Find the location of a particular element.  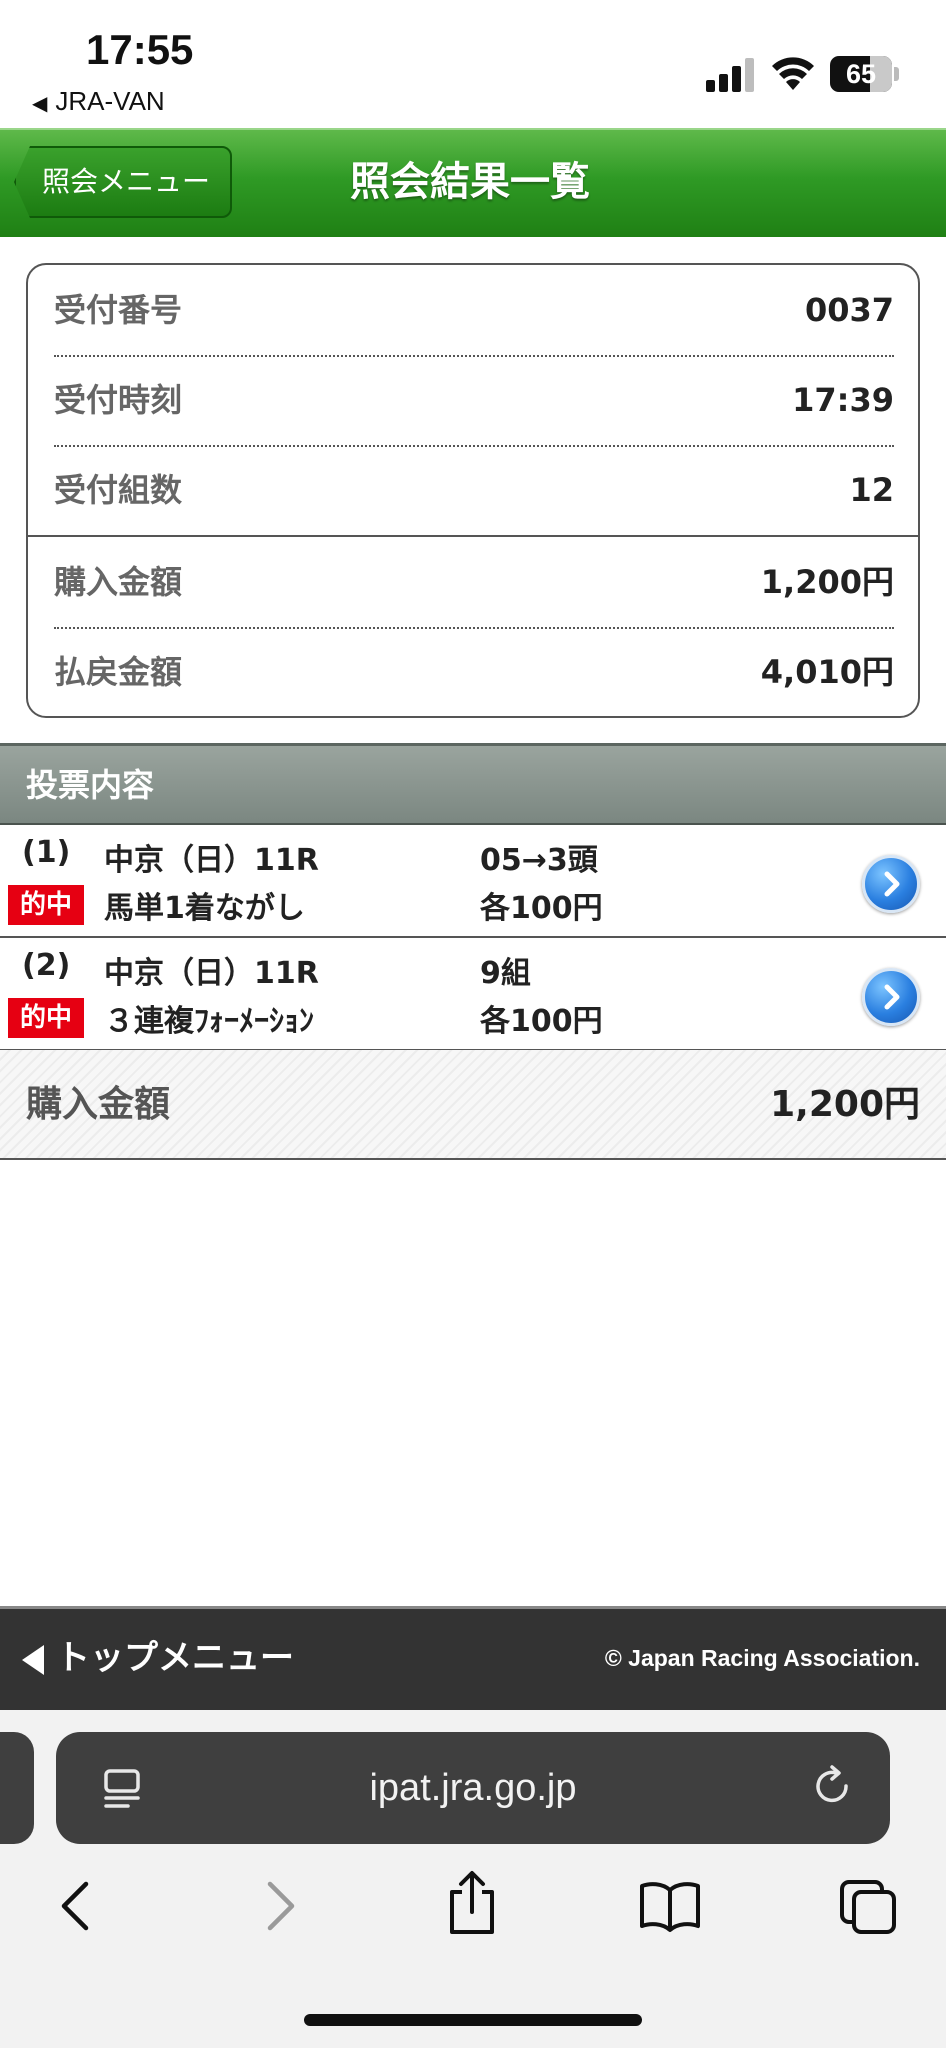

back-chevron-icon is located at coordinates (77, 1906).